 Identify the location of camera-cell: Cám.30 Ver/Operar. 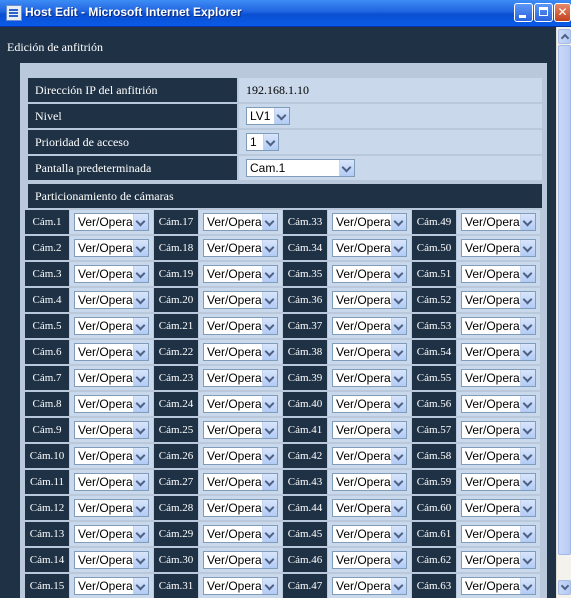
(218, 560).